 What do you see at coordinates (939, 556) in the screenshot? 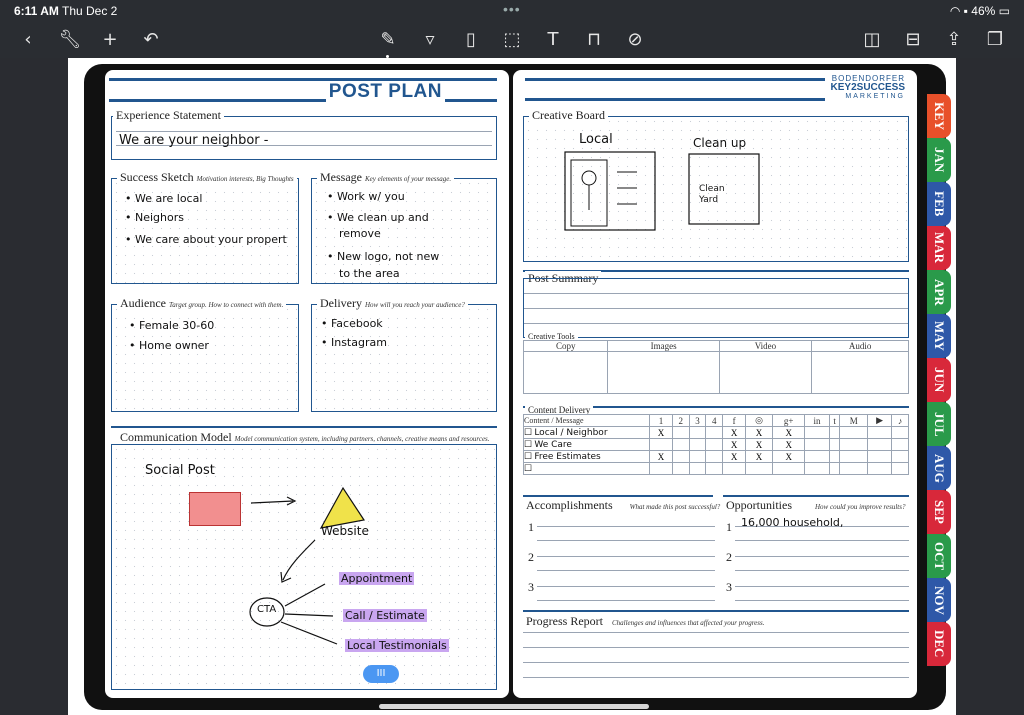
I see `tab-oct: OCT` at bounding box center [939, 556].